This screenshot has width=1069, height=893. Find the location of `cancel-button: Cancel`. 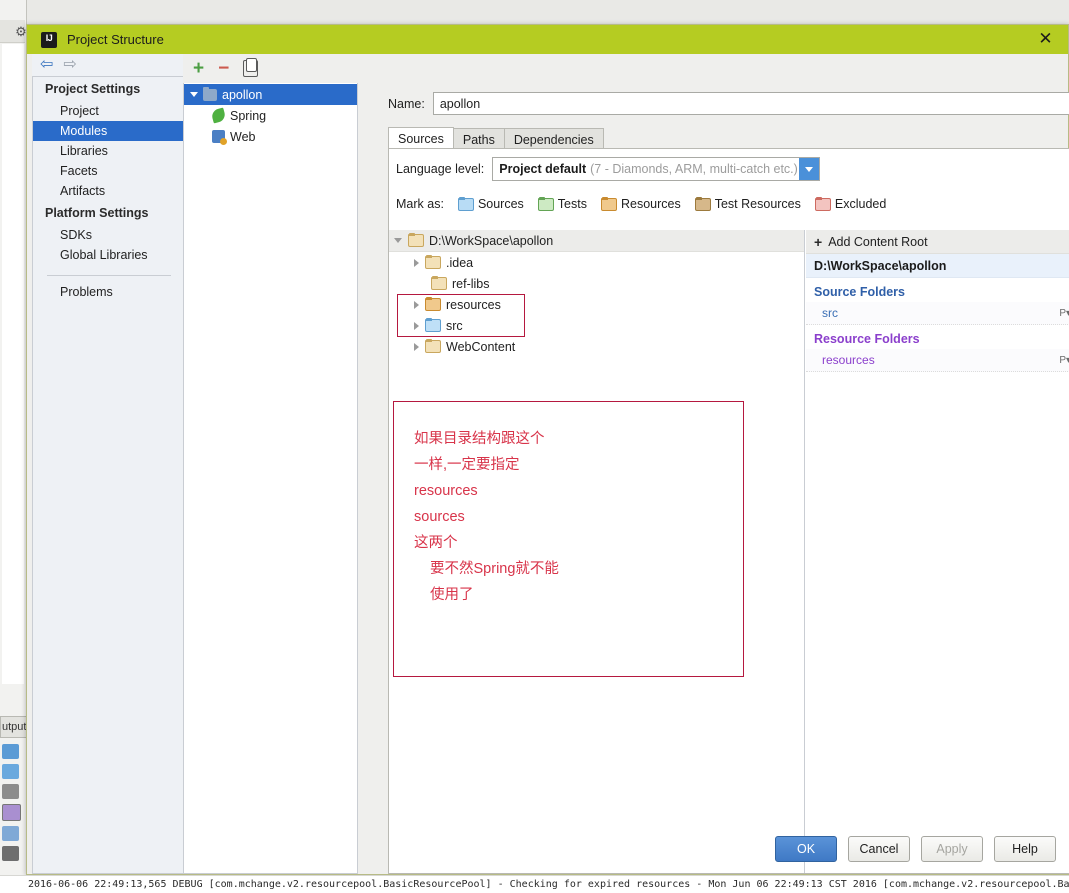

cancel-button: Cancel is located at coordinates (879, 849).